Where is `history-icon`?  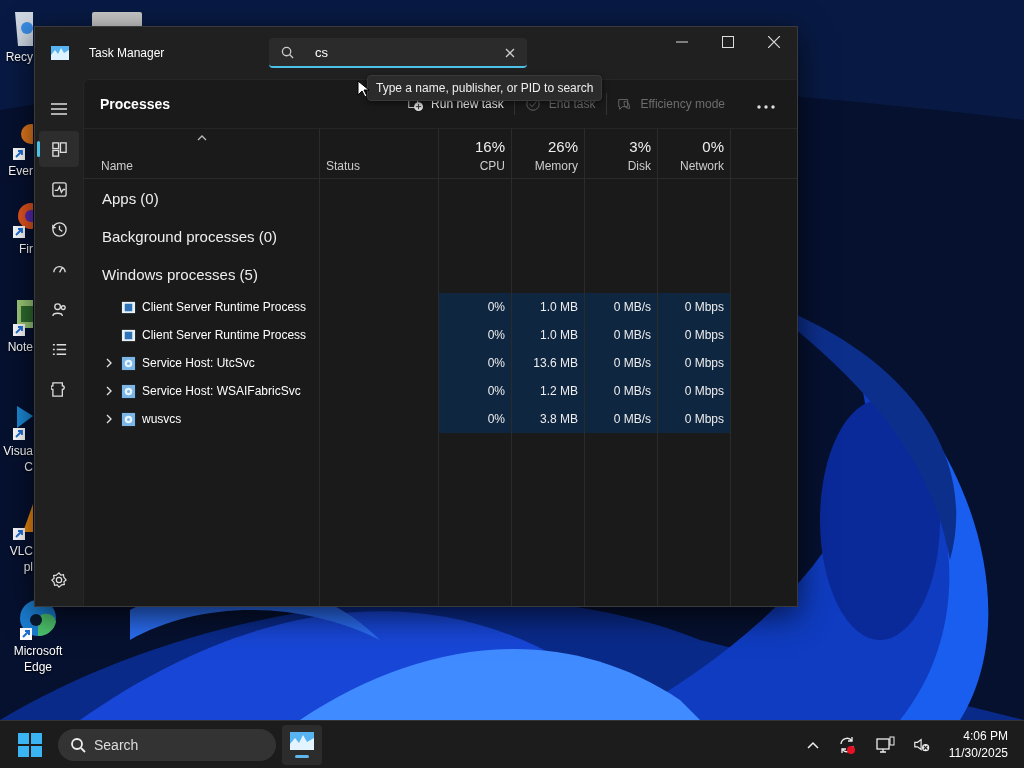
history-icon is located at coordinates (59, 229).